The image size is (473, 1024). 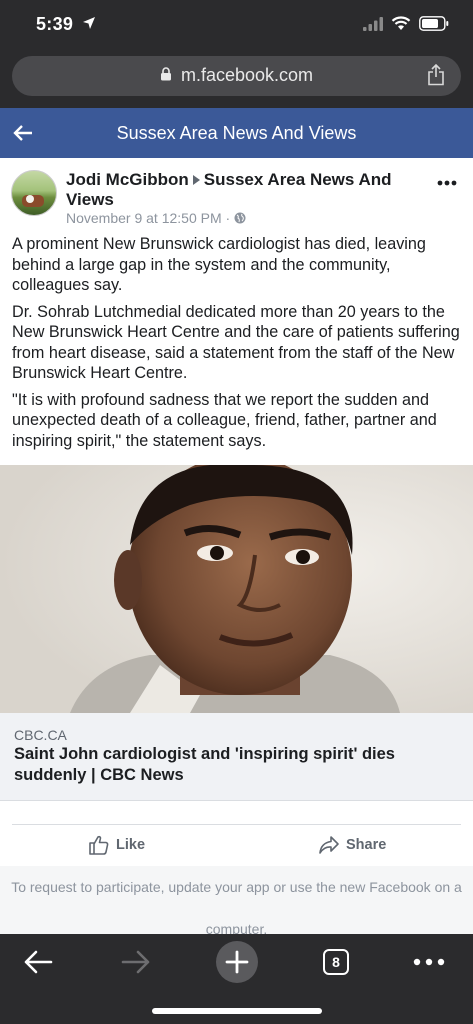 I want to click on status-icons, so click(x=406, y=23).